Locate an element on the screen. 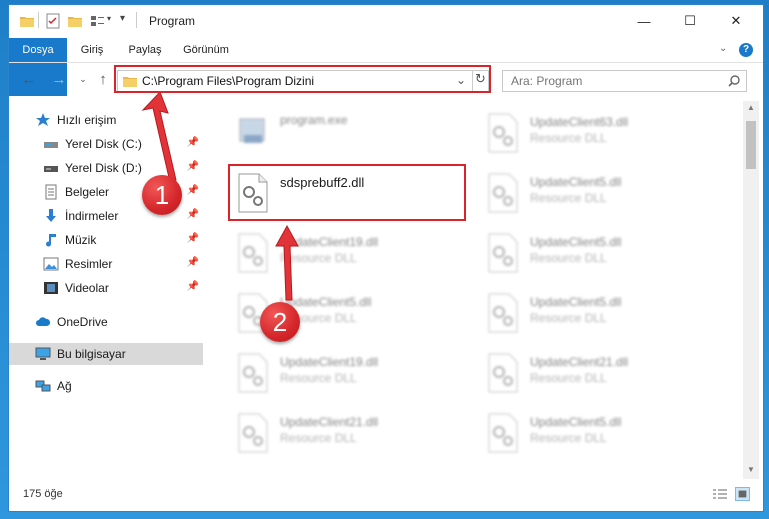 The height and width of the screenshot is (519, 769). step-badge-2: 2 is located at coordinates (280, 322).